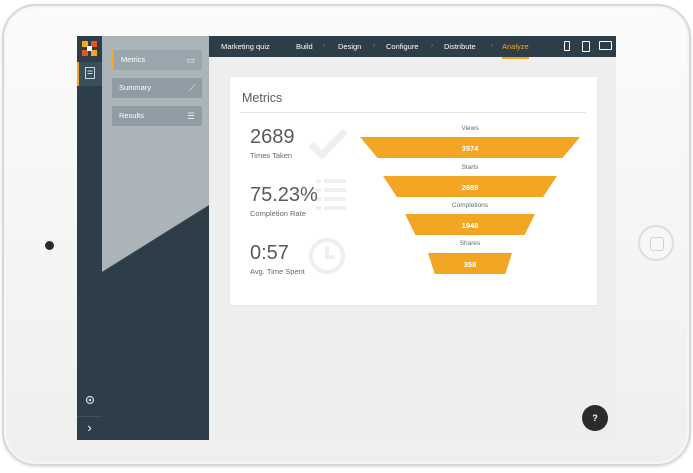 The image size is (693, 473). Describe the element at coordinates (413, 112) in the screenshot. I see `divider` at that location.